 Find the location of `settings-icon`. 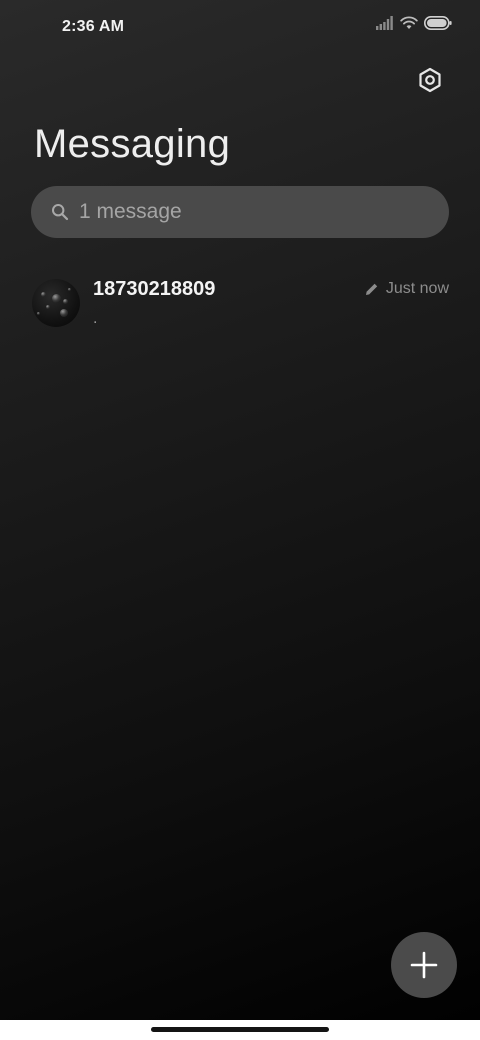

settings-icon is located at coordinates (430, 80).